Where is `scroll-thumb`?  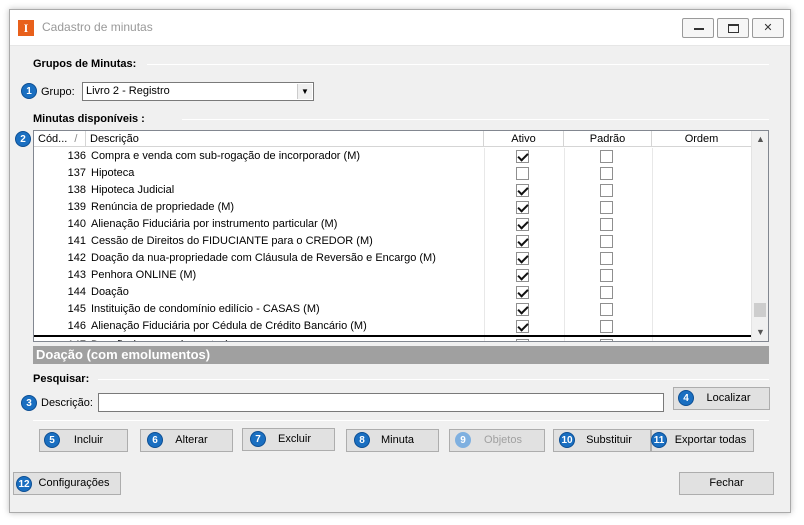 scroll-thumb is located at coordinates (760, 310).